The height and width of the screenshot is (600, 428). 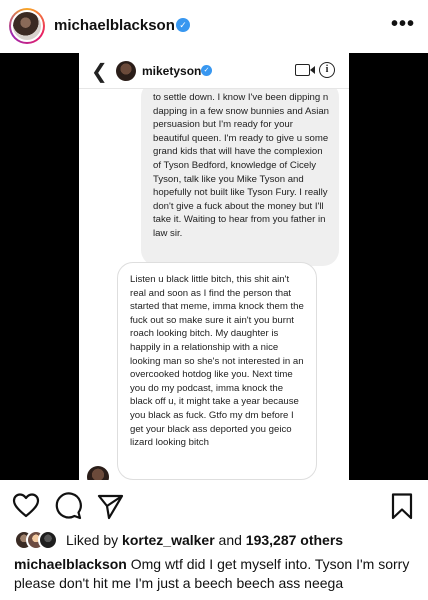 What do you see at coordinates (126, 71) in the screenshot?
I see `dm-contact-avatar` at bounding box center [126, 71].